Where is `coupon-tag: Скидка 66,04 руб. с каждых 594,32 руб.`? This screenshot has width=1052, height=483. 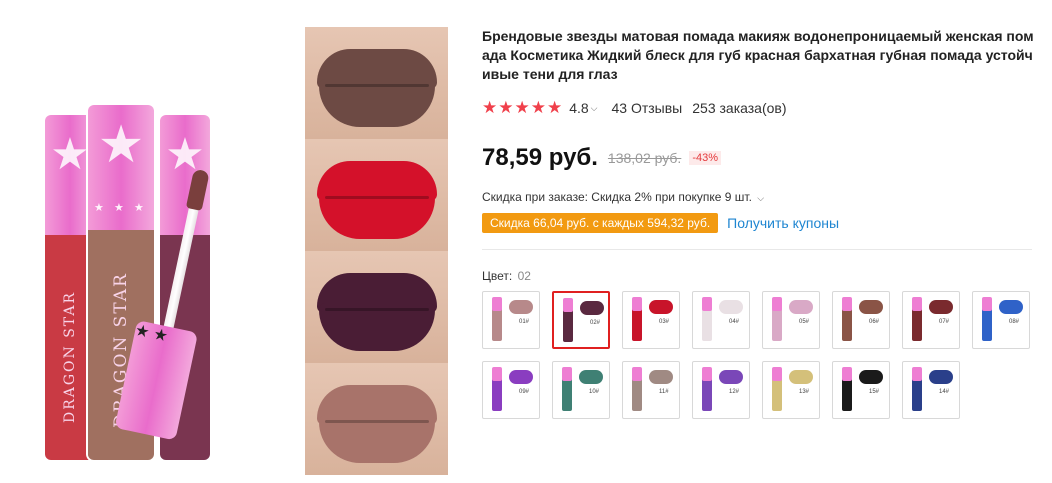
coupon-tag: Скидка 66,04 руб. с каждых 594,32 руб. is located at coordinates (600, 223).